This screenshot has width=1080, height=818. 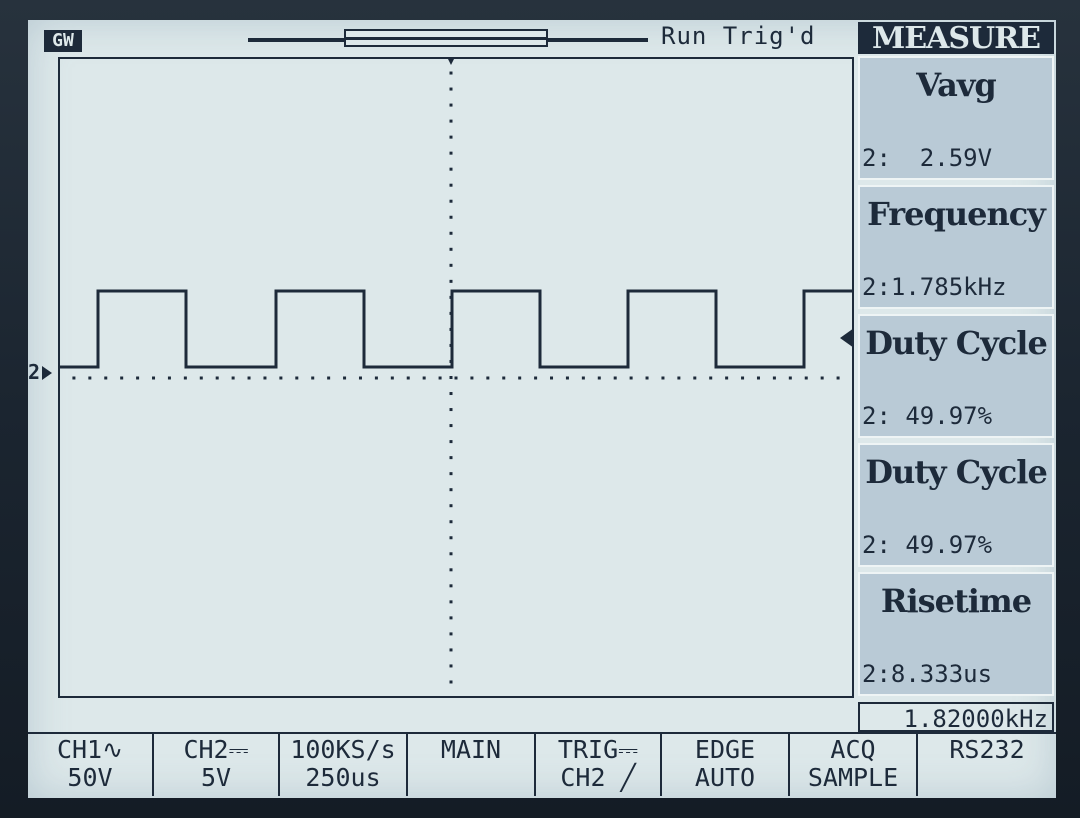 What do you see at coordinates (956, 118) in the screenshot?
I see `measure-slot-1: Vavg 2: 2.59V` at bounding box center [956, 118].